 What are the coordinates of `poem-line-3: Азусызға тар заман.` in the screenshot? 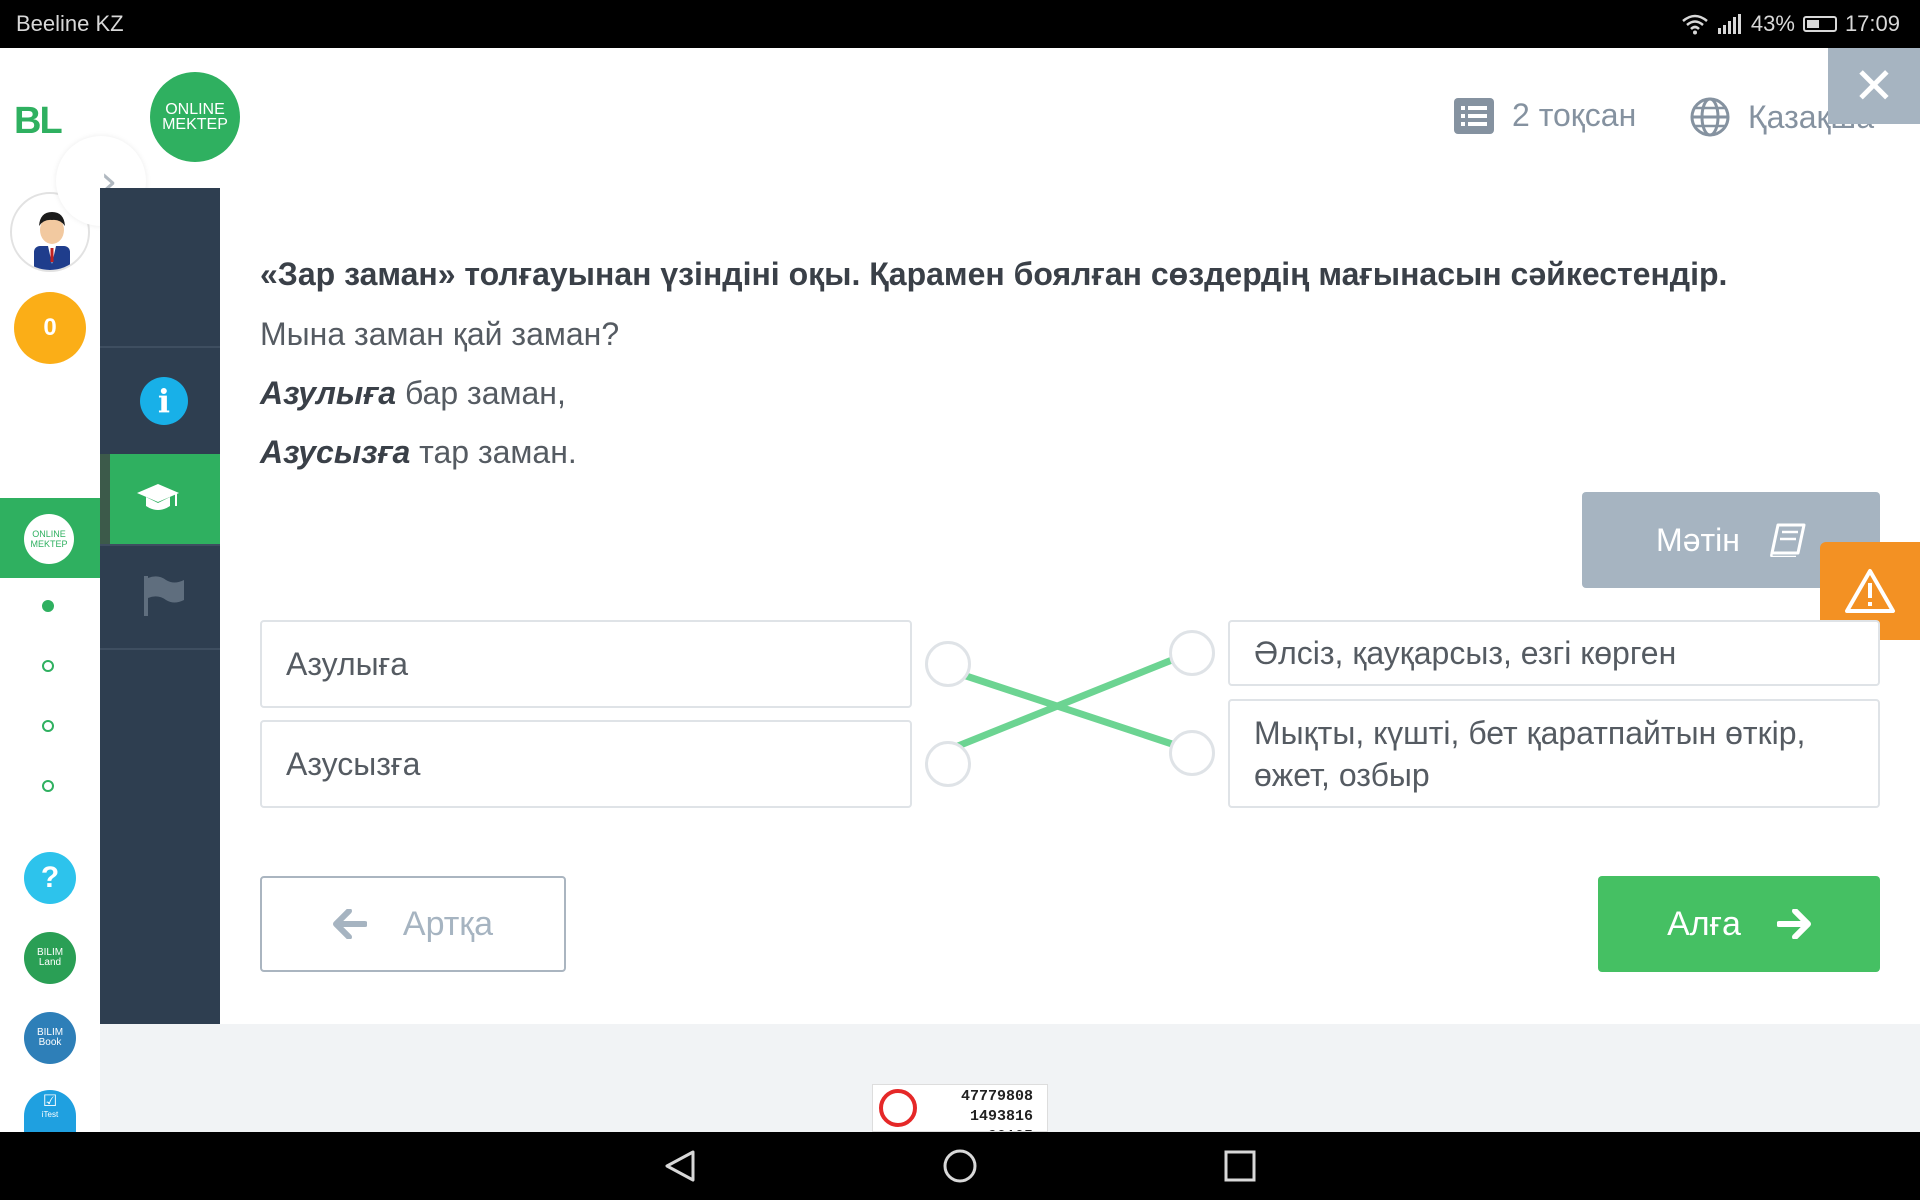 It's located at (418, 452).